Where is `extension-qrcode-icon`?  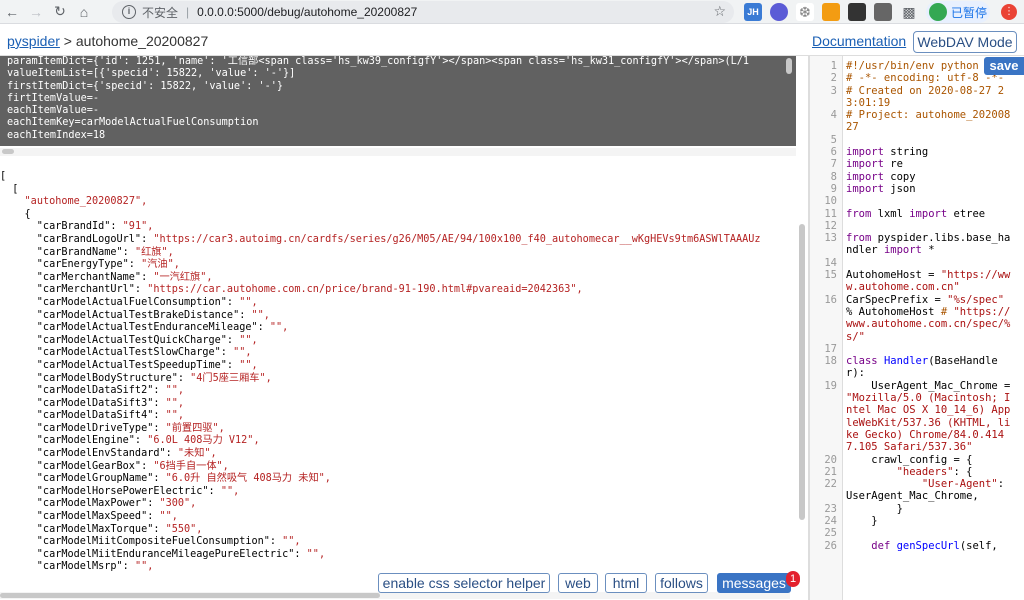 extension-qrcode-icon is located at coordinates (857, 12).